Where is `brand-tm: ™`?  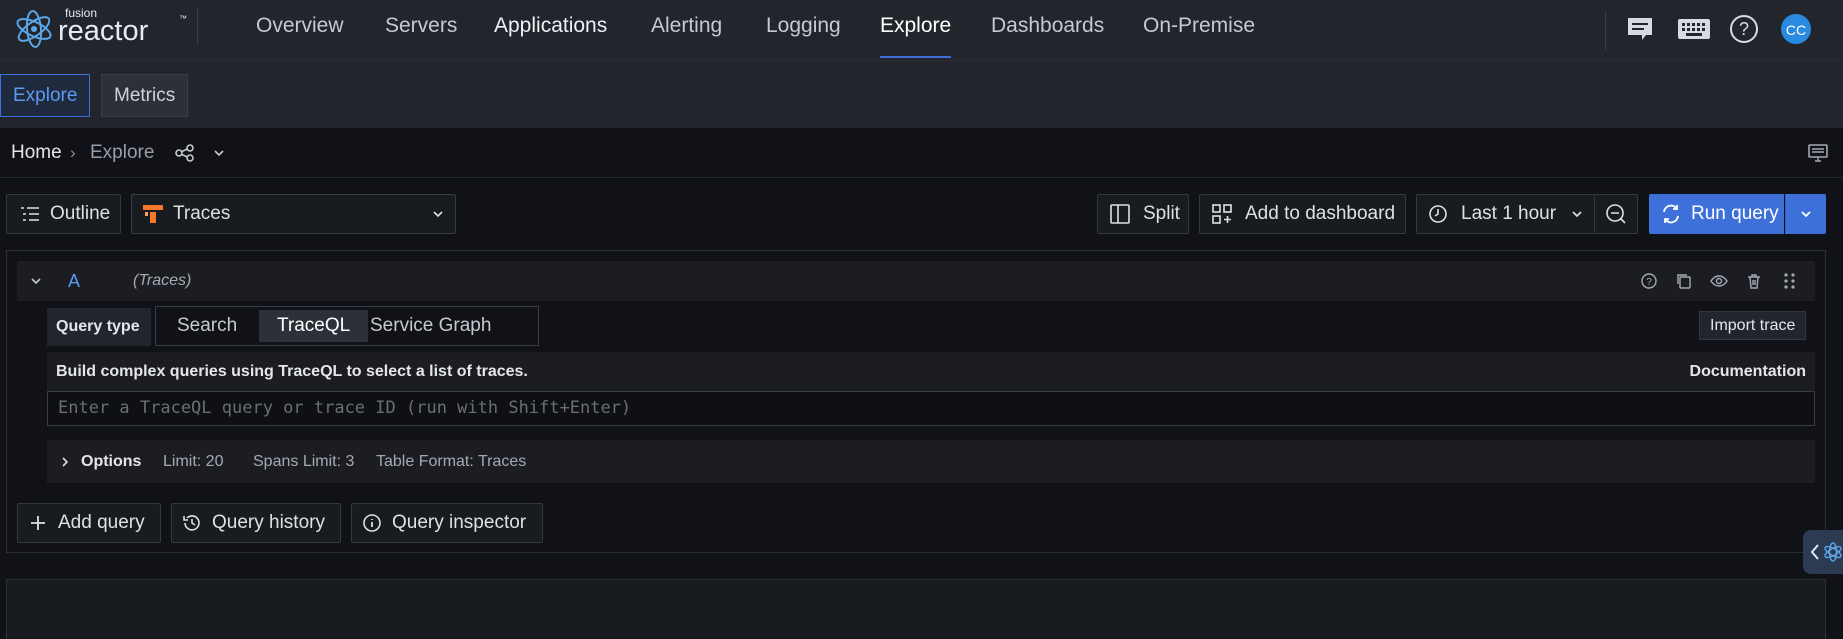
brand-tm: ™ is located at coordinates (183, 18).